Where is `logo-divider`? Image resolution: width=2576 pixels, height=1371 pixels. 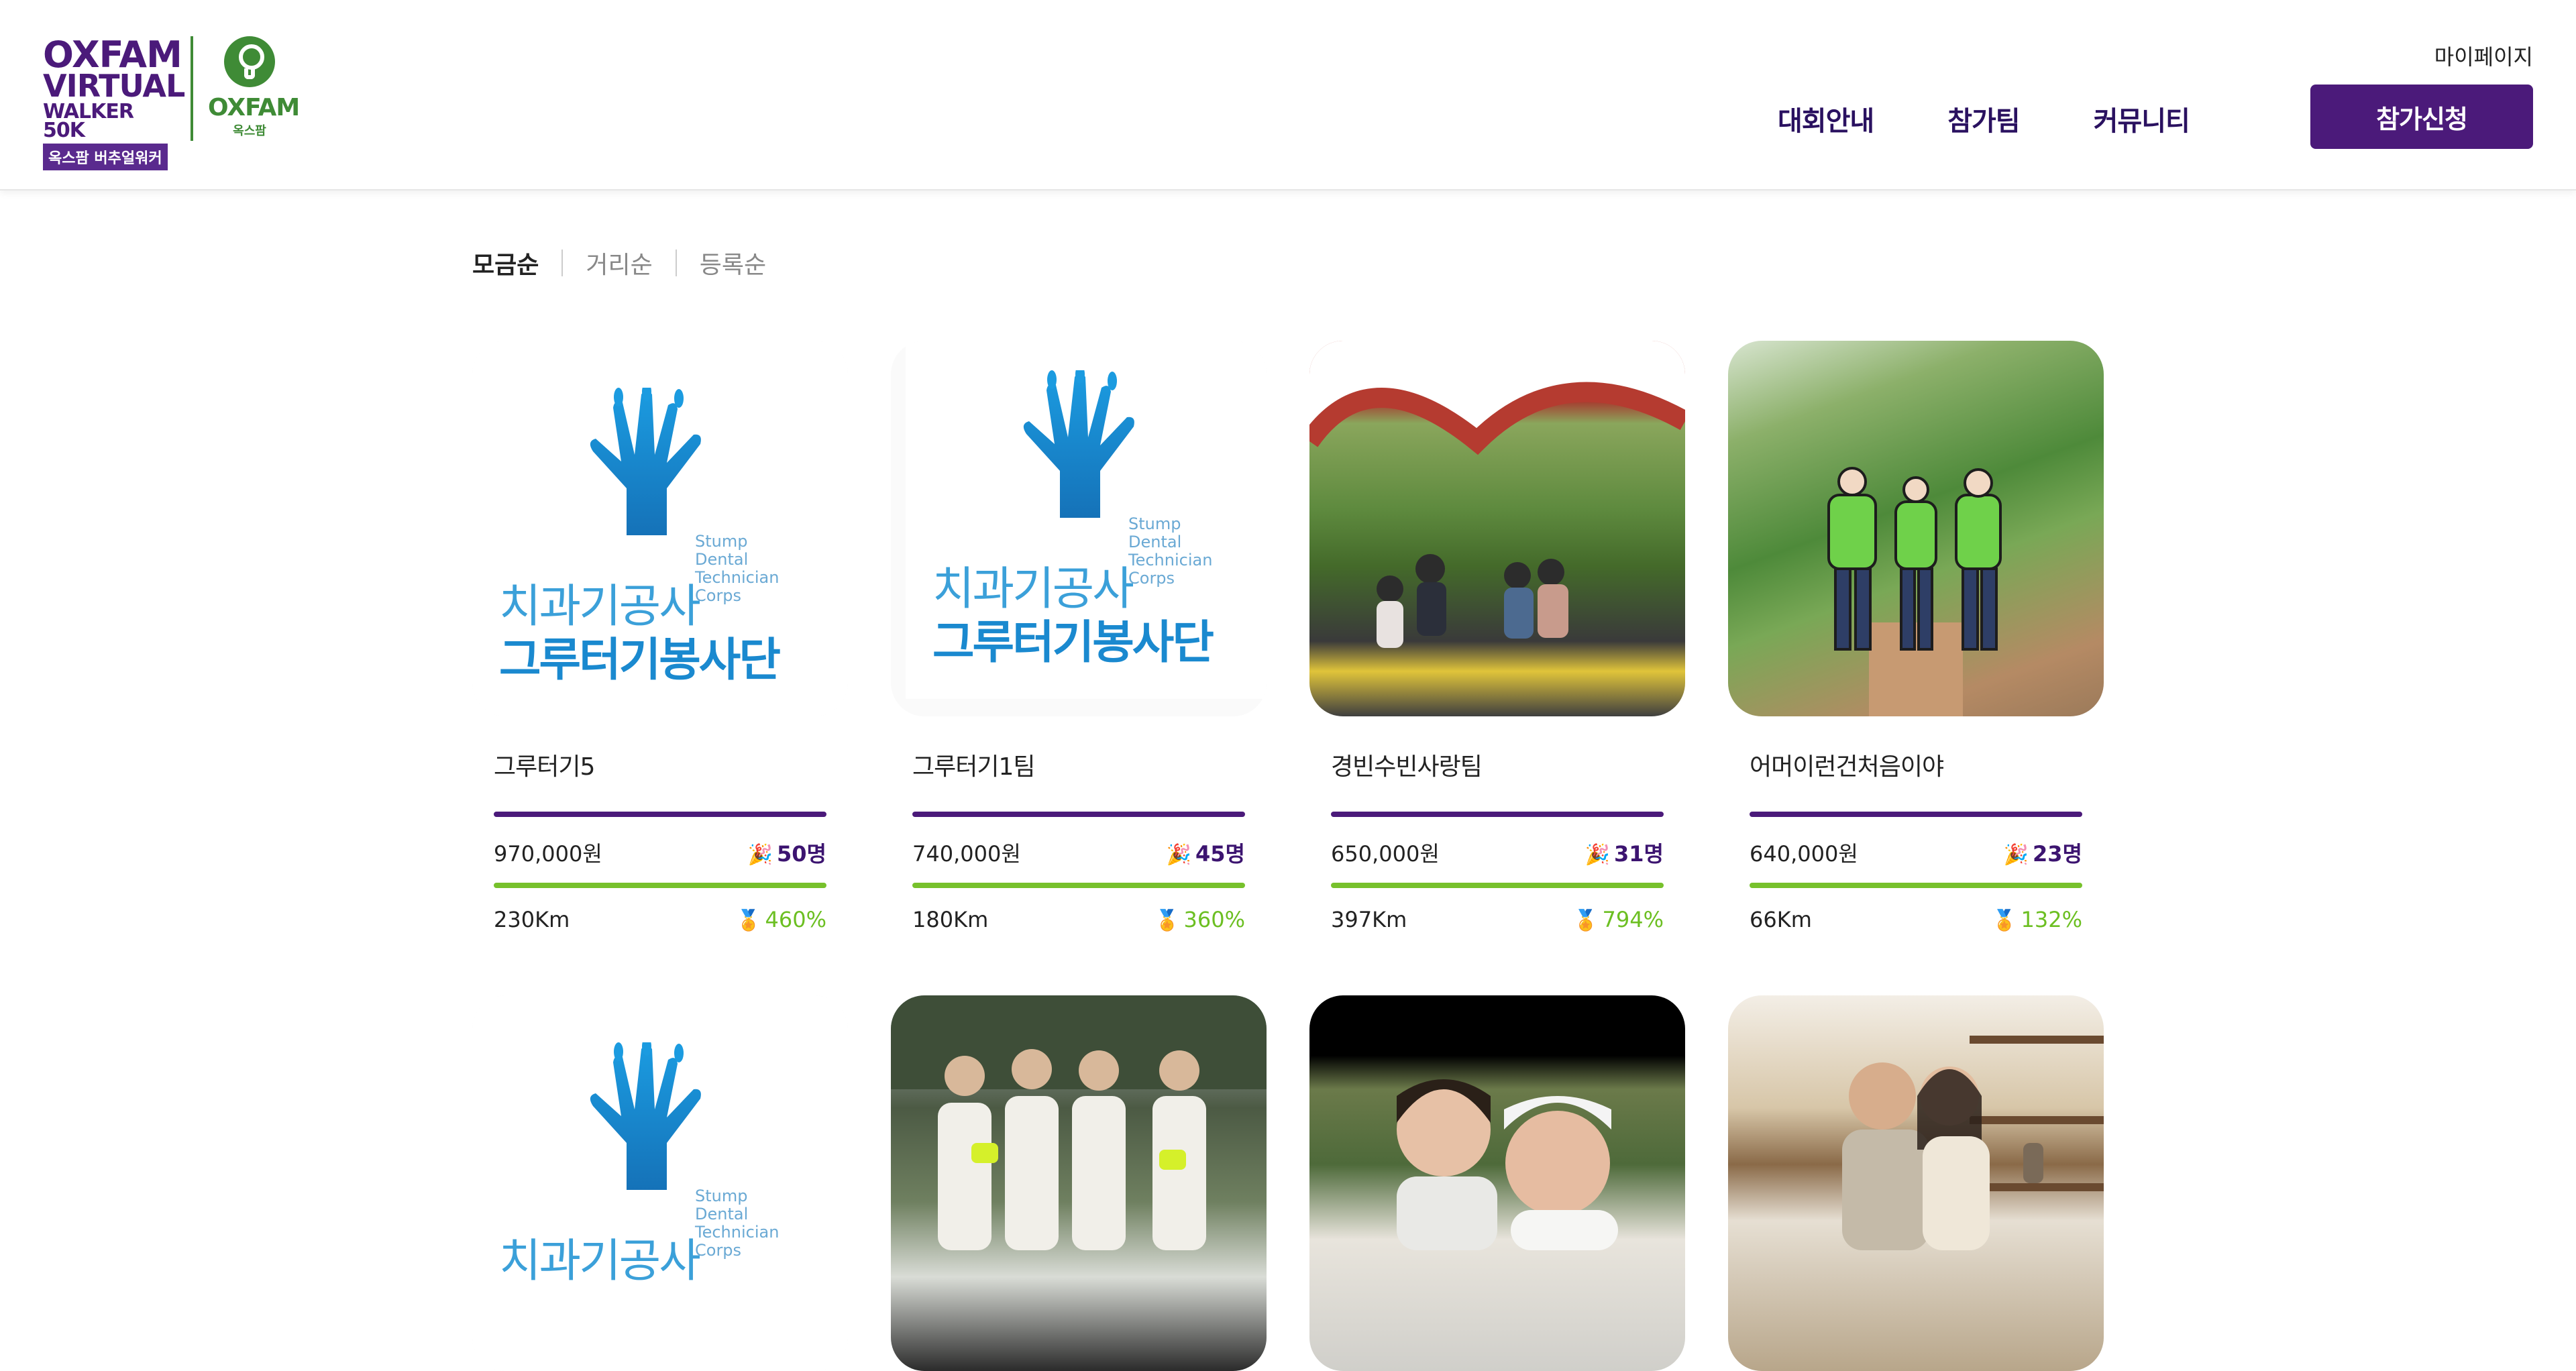
logo-divider is located at coordinates (192, 88).